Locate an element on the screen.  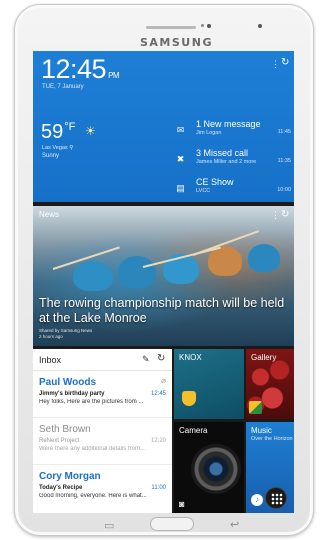
attachment-icon: ⌀ is located at coordinates (163, 380).